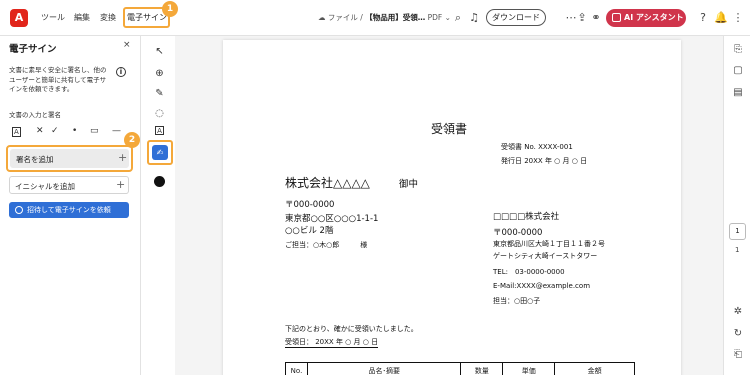  Describe the element at coordinates (159, 93) in the screenshot. I see `pen-icon: ✎` at that location.